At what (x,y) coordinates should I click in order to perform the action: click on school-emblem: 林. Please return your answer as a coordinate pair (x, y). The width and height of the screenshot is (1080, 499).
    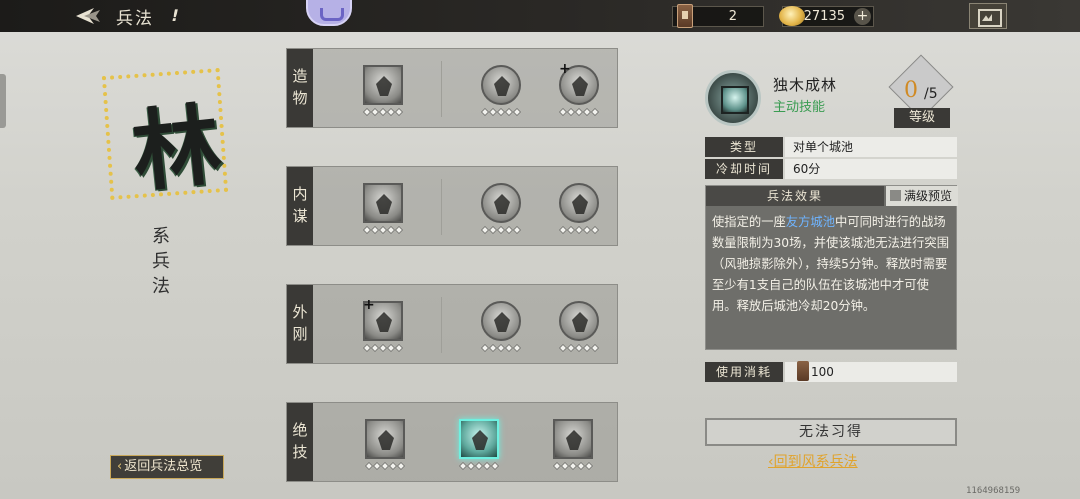
    Looking at the image, I should click on (172, 141).